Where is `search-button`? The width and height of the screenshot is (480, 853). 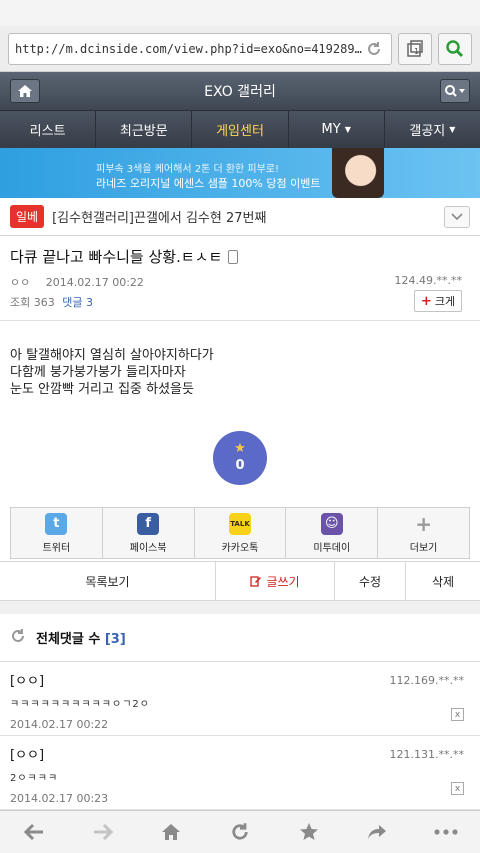 search-button is located at coordinates (455, 48).